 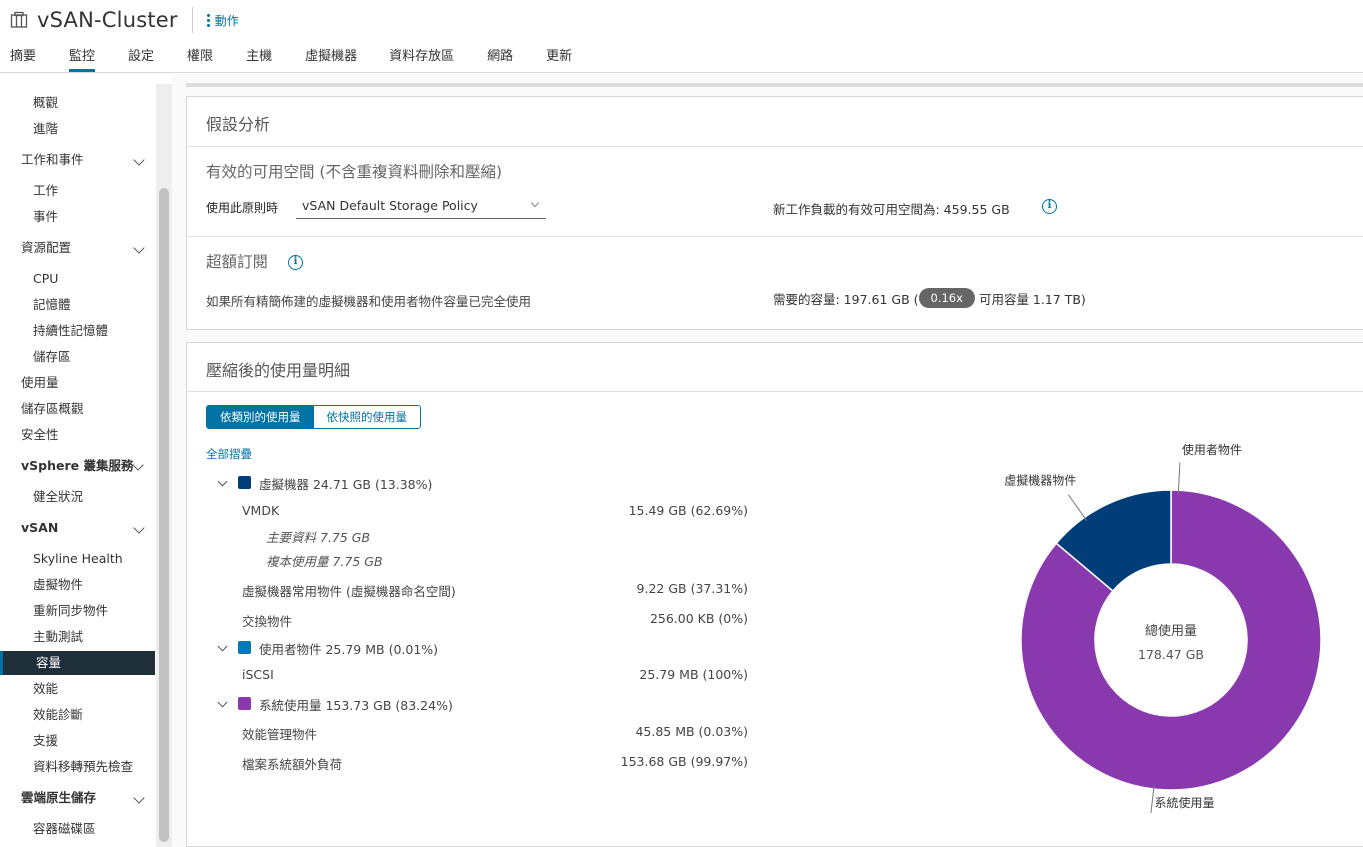 What do you see at coordinates (77, 741) in the screenshot?
I see `sidebar-item-support: 支援` at bounding box center [77, 741].